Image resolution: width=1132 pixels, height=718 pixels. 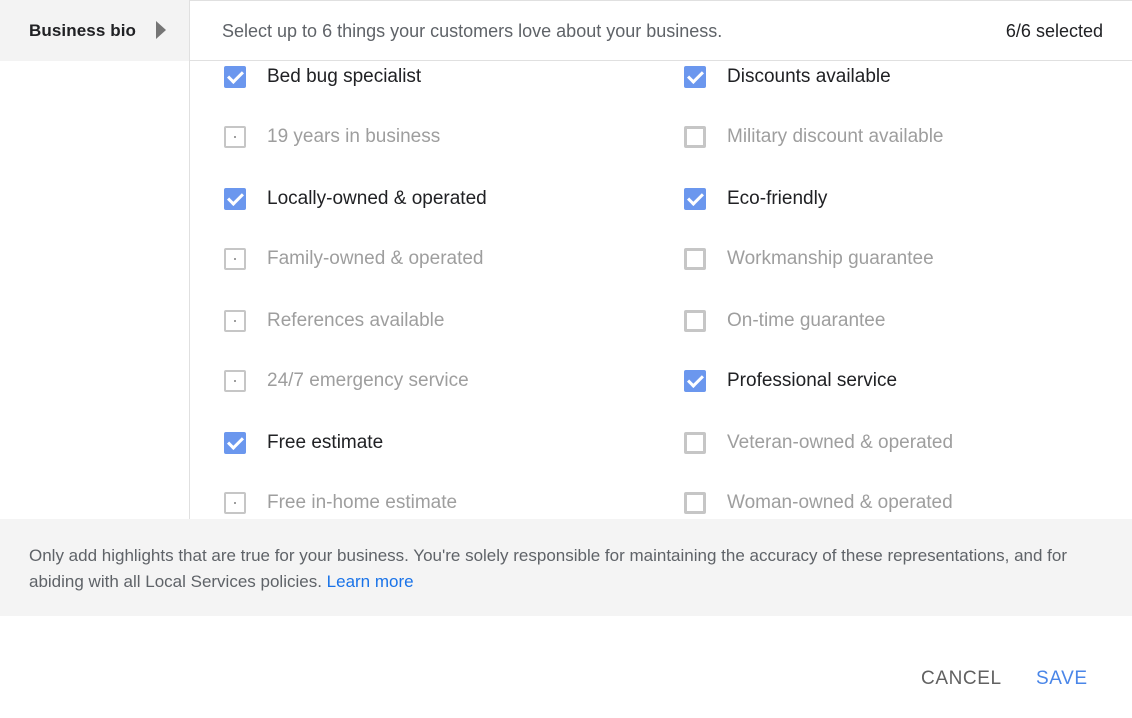 What do you see at coordinates (344, 76) in the screenshot?
I see `option-label: Bed bug specialist` at bounding box center [344, 76].